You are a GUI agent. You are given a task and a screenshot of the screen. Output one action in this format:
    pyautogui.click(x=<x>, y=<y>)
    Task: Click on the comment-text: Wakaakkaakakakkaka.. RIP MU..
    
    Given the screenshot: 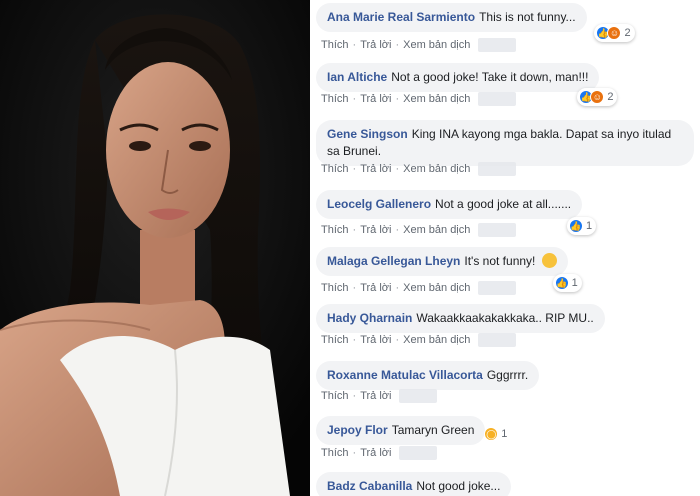 What is the action you would take?
    pyautogui.click(x=505, y=318)
    